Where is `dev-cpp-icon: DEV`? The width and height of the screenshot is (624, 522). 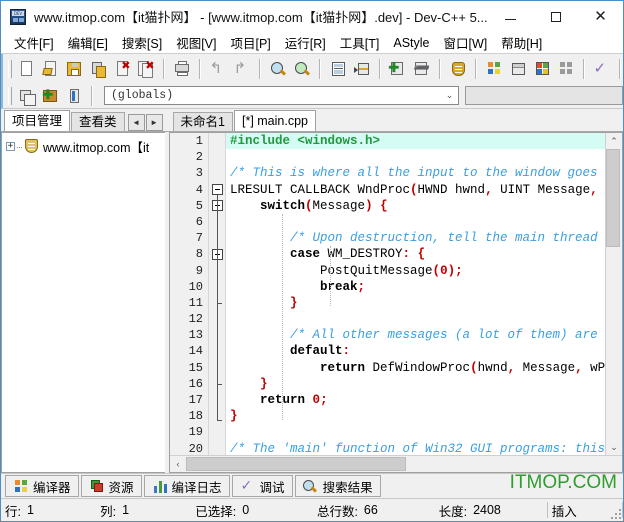
dev-cpp-icon: DEV is located at coordinates (18, 16).